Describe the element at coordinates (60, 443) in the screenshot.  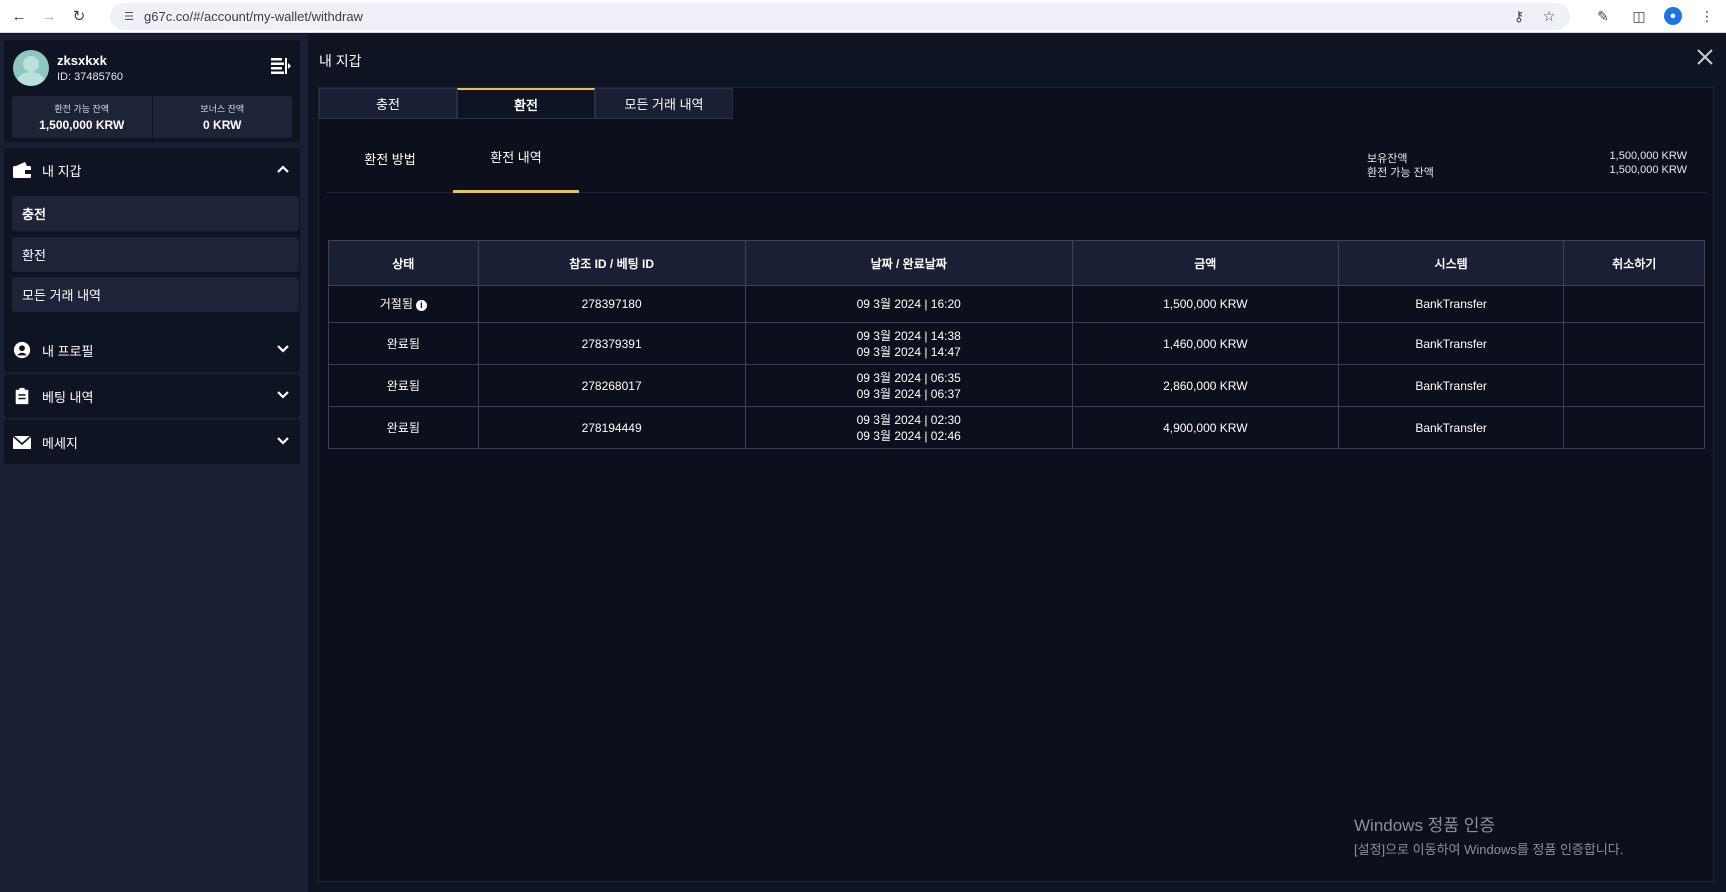
I see `menu-messages-label: 메세지` at that location.